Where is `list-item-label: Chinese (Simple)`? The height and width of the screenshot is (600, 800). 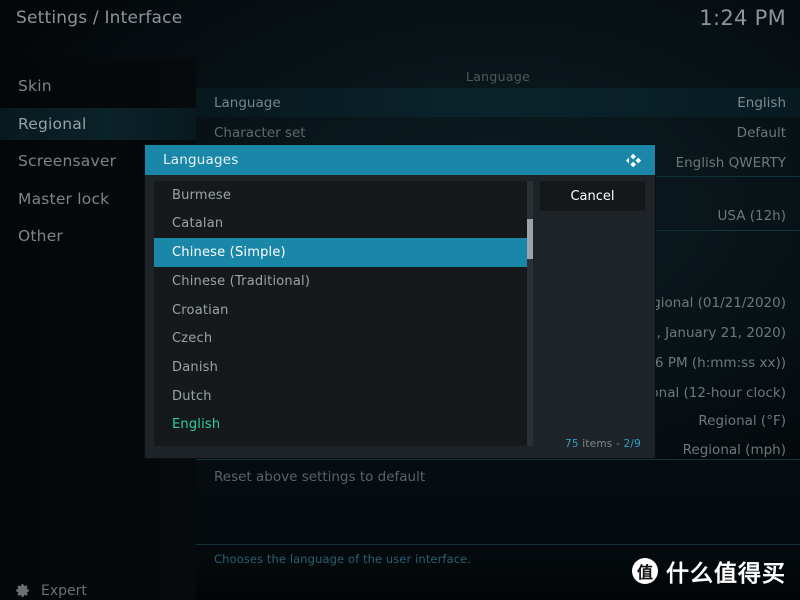 list-item-label: Chinese (Simple) is located at coordinates (229, 253).